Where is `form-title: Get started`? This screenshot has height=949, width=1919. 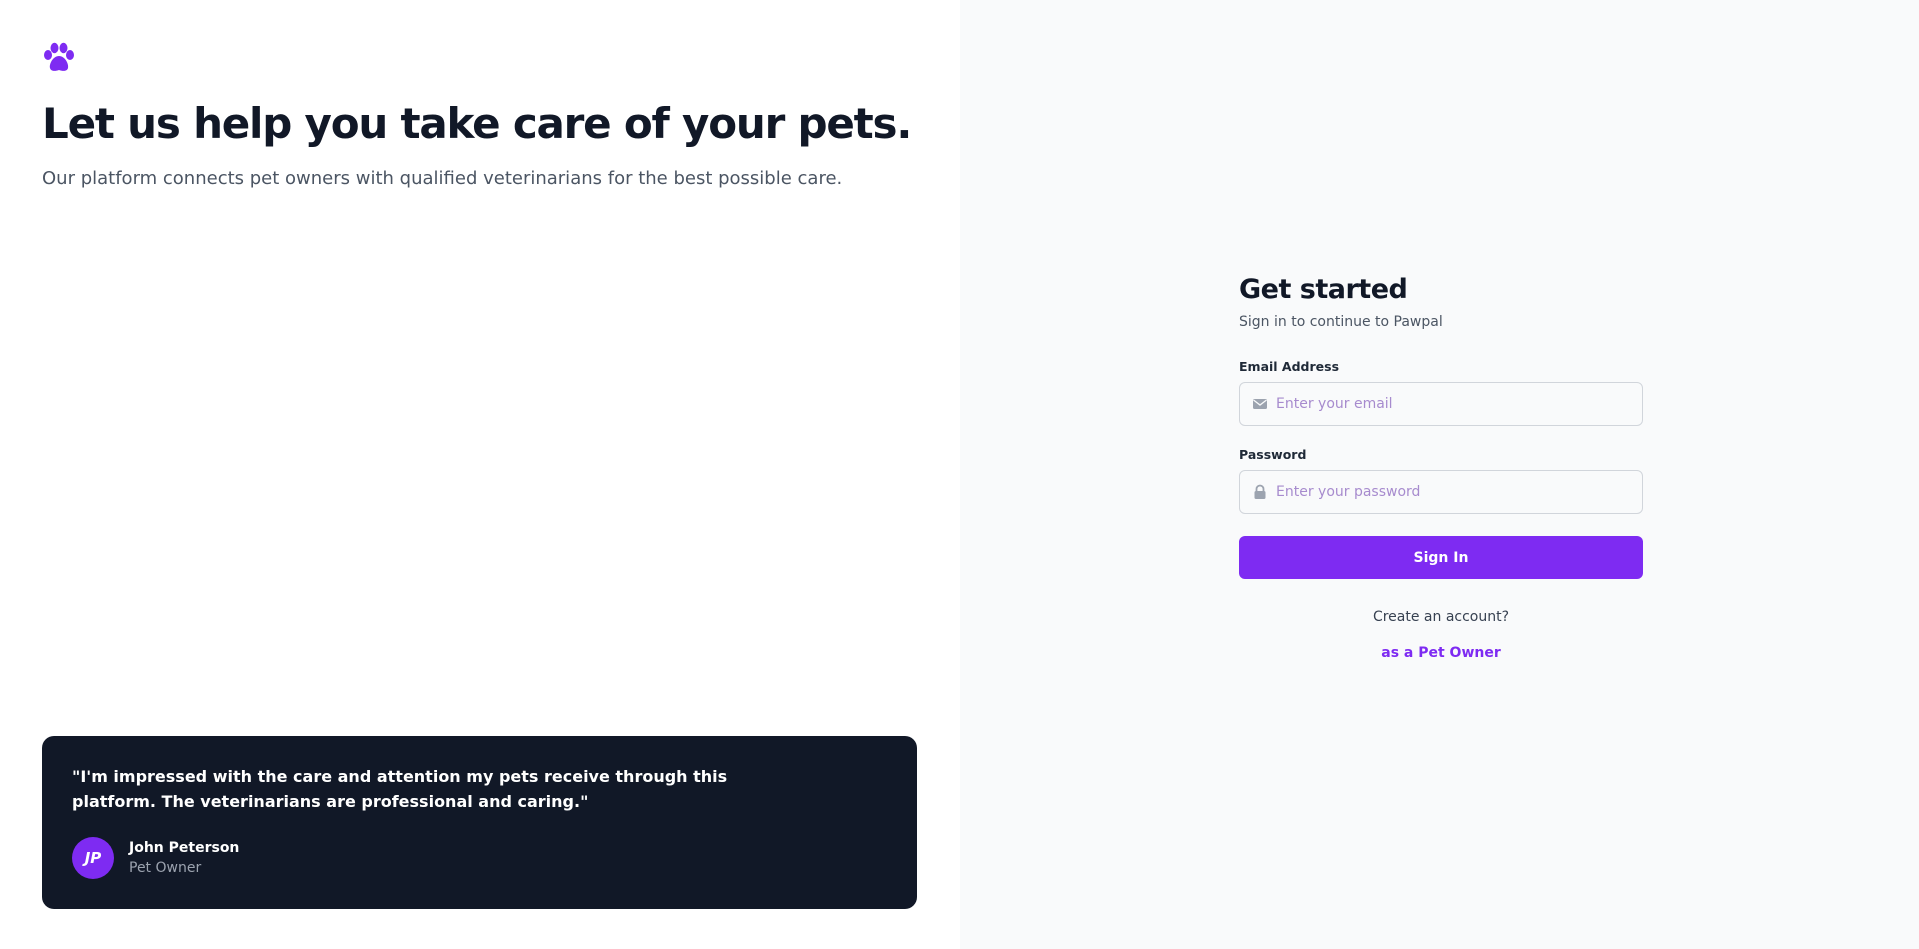 form-title: Get started is located at coordinates (1323, 289).